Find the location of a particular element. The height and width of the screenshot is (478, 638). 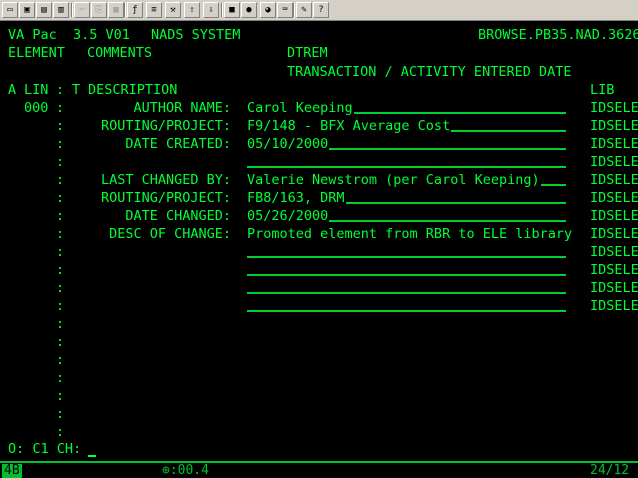

column-description-header: DESCRIPTION is located at coordinates (133, 90).